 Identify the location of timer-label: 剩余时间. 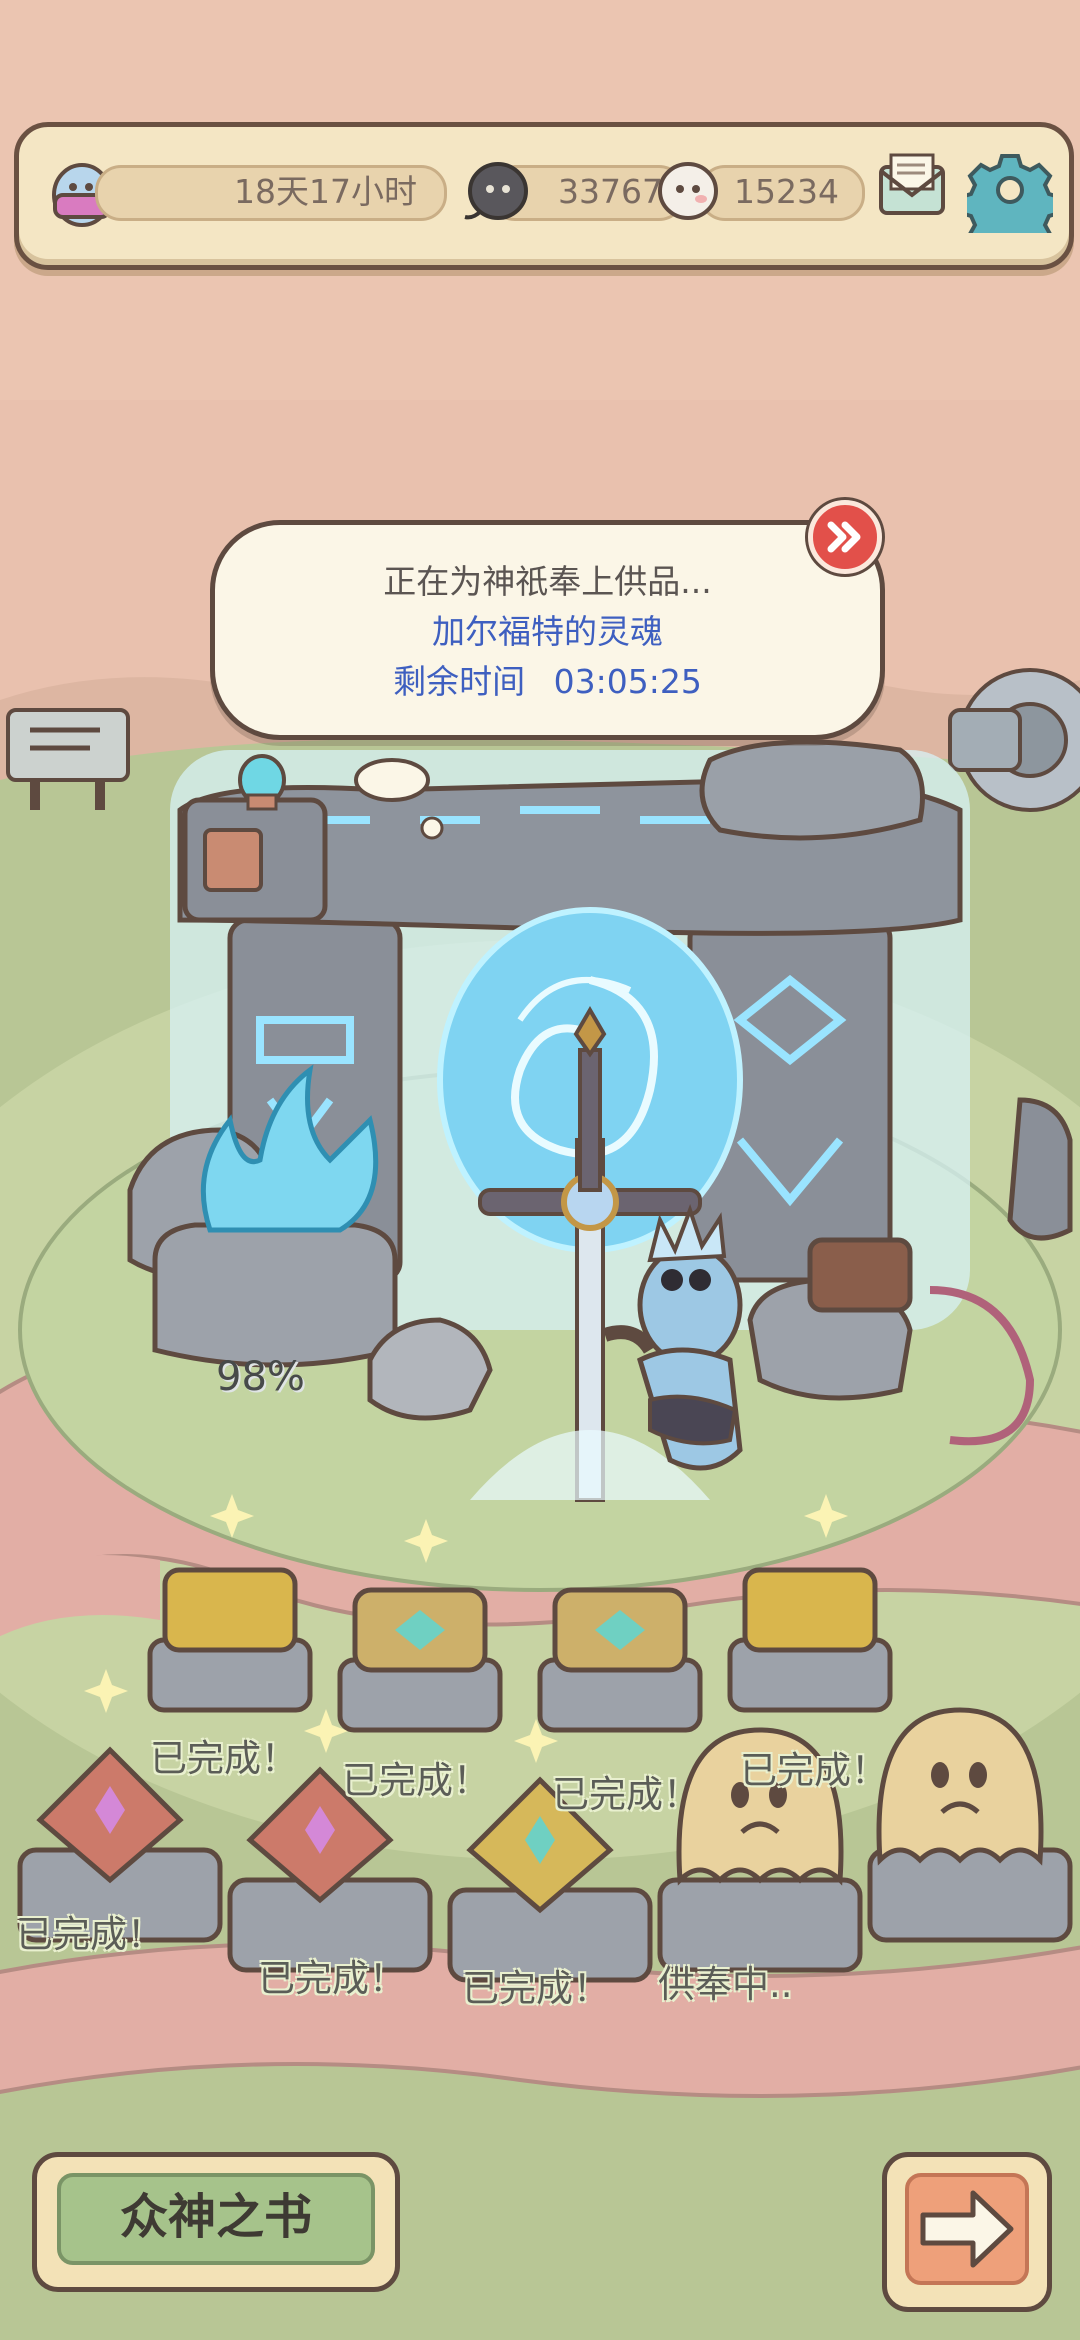
(459, 681).